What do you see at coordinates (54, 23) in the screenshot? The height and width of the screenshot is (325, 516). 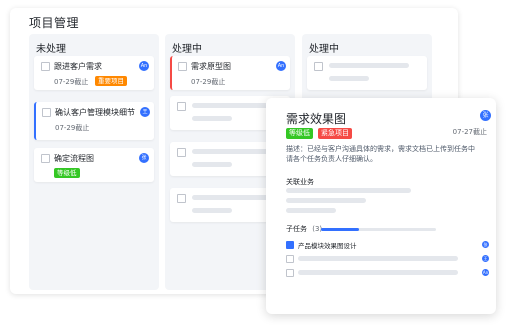 I see `board-title: 项目管理` at bounding box center [54, 23].